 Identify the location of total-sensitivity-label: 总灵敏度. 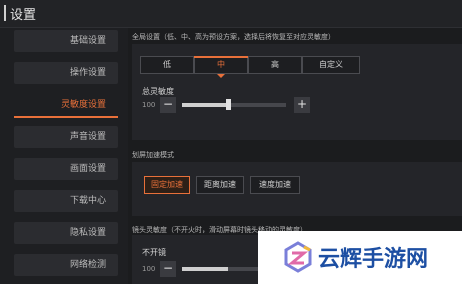
(158, 91).